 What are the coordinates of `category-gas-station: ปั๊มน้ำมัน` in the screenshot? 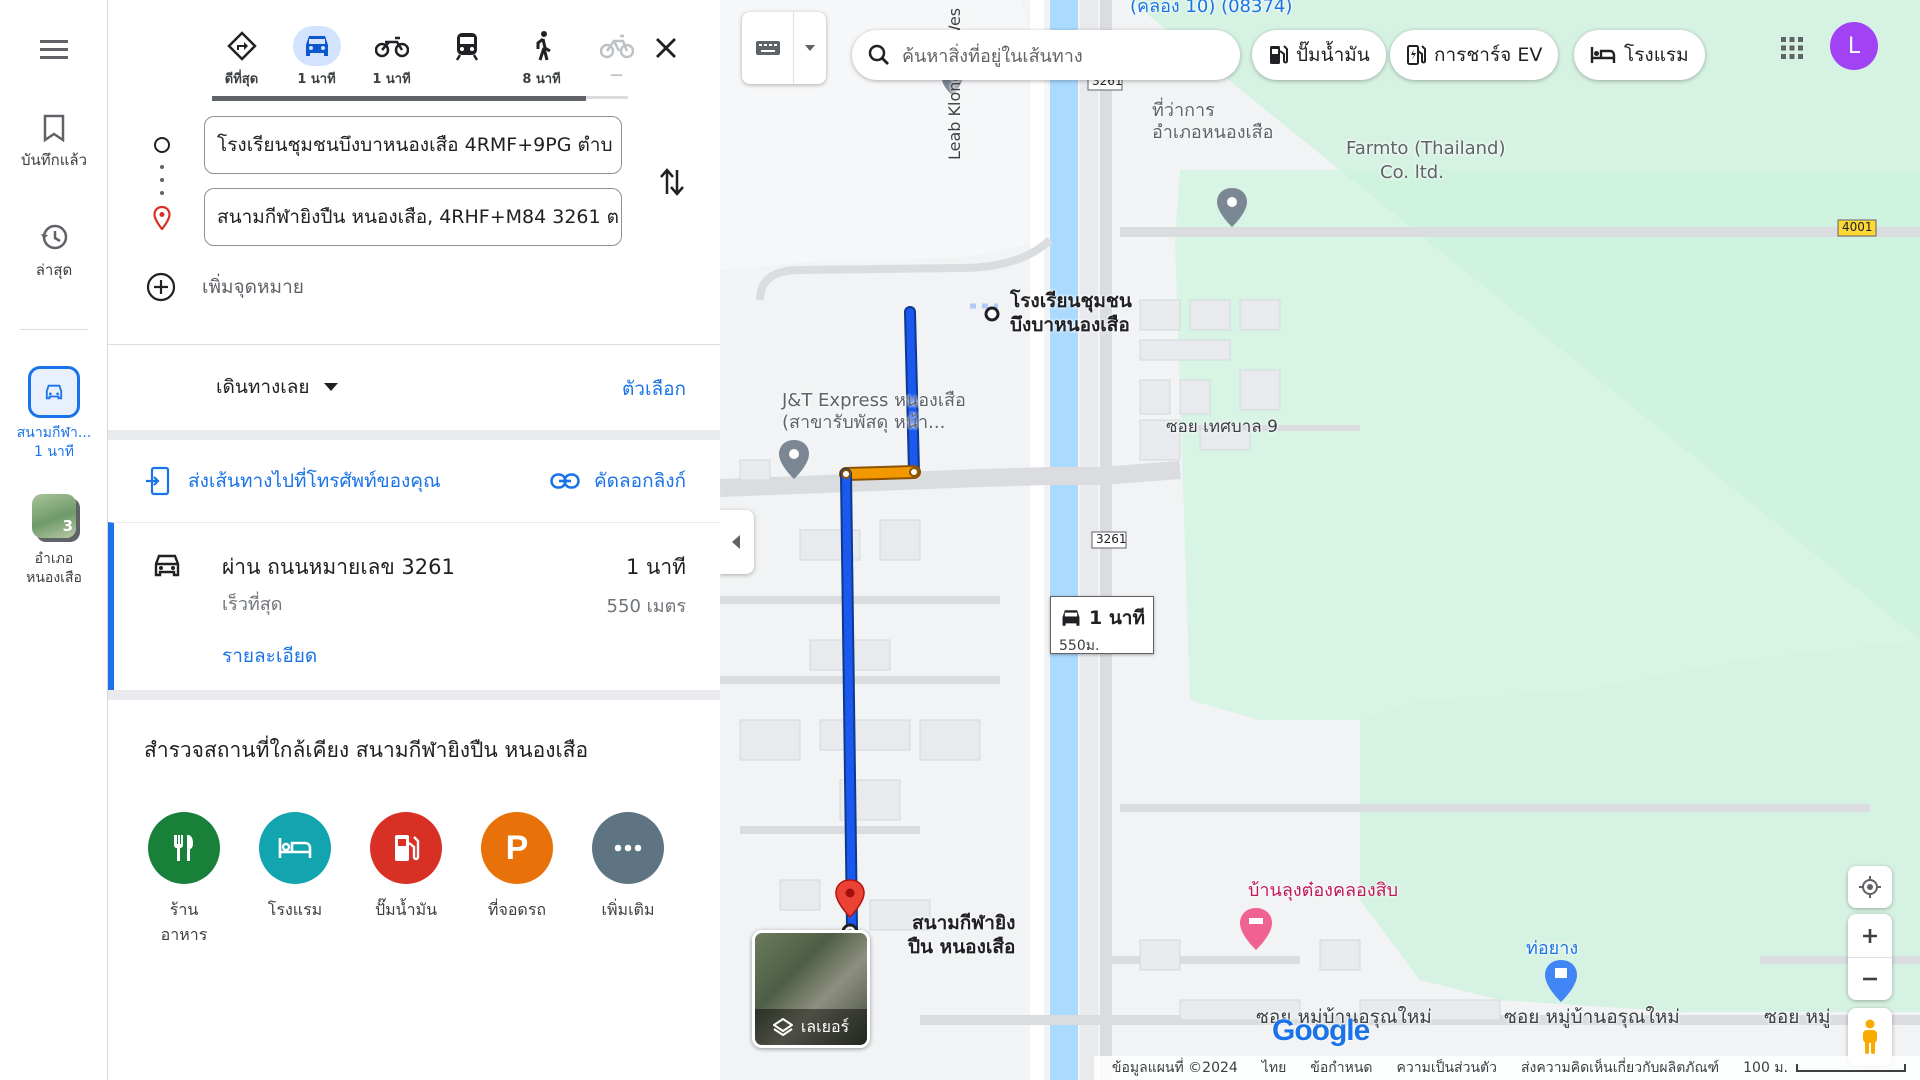 It's located at (406, 880).